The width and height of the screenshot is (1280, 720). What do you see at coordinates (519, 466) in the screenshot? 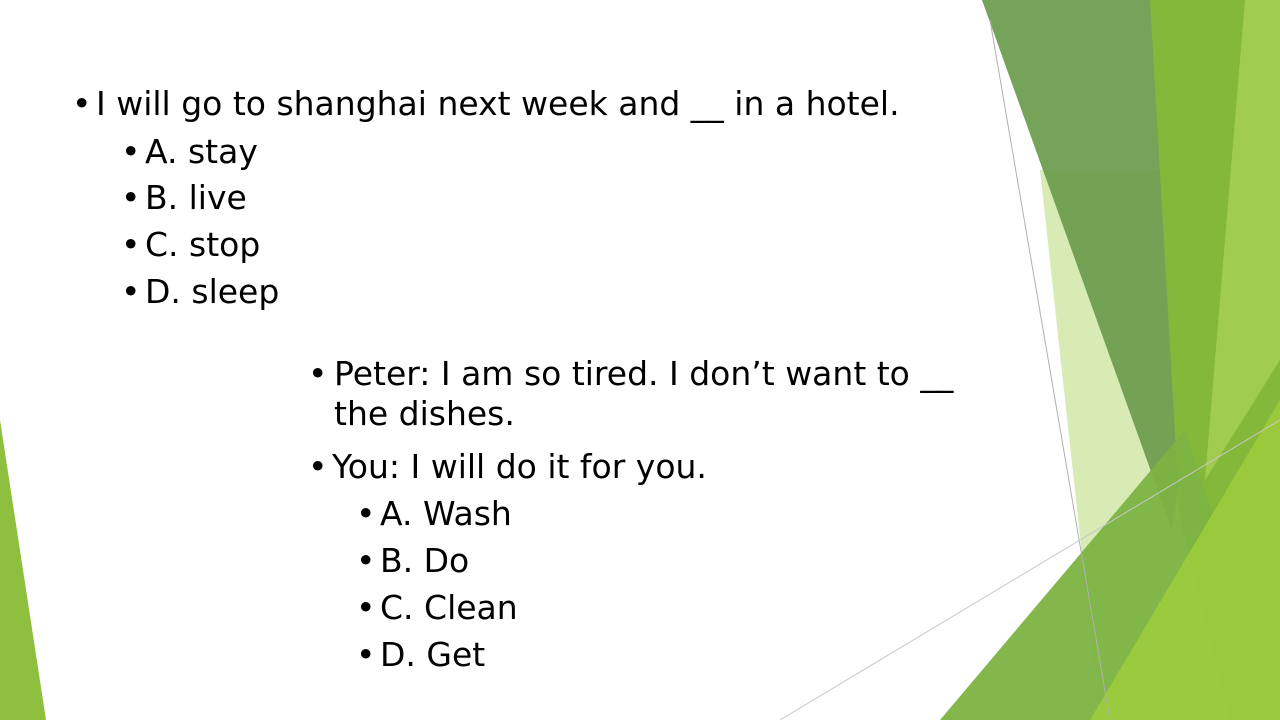
I see `dialogue-text: You: I will do it for you.` at bounding box center [519, 466].